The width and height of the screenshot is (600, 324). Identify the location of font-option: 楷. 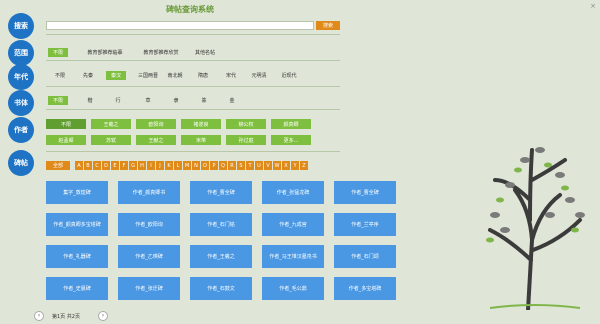
(90, 100).